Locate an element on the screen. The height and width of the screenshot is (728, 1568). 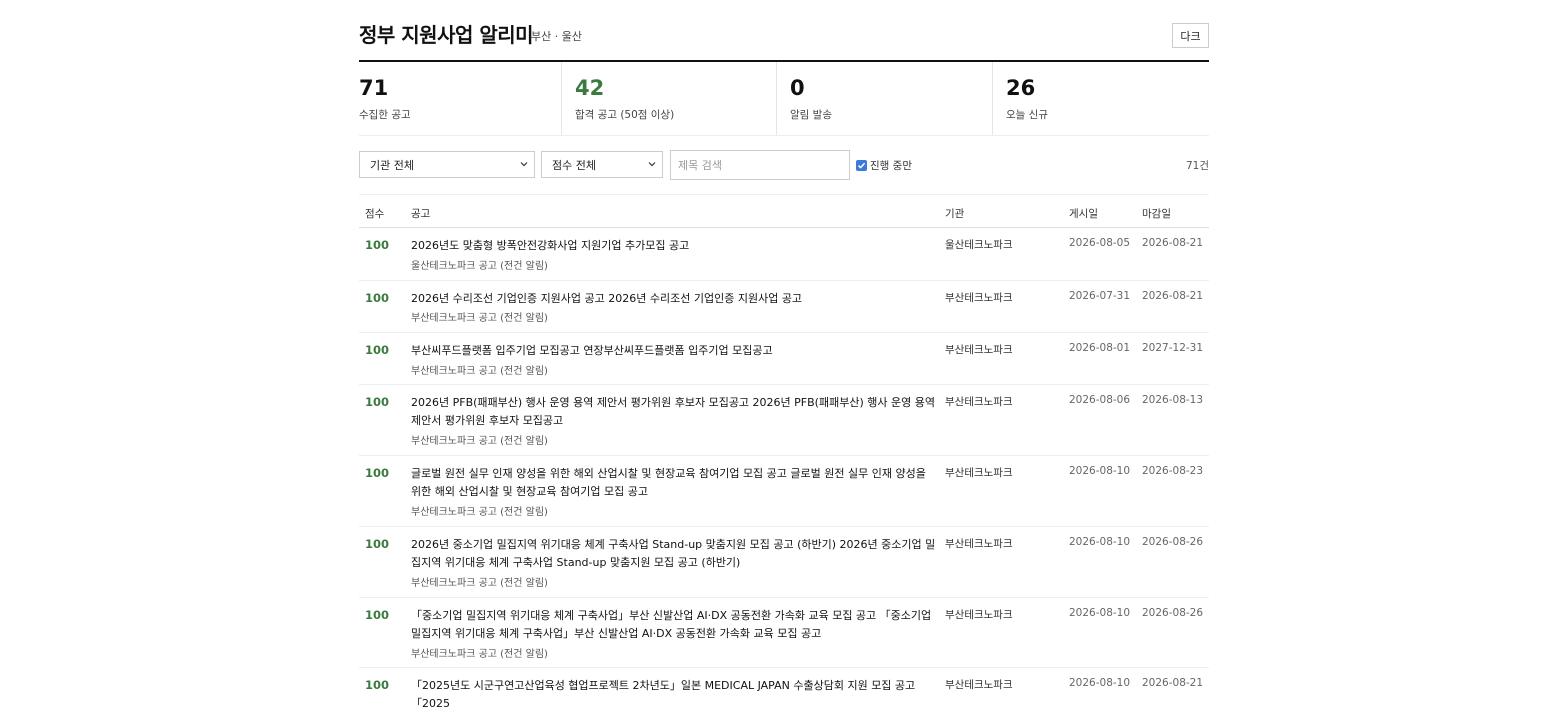
stat-value: 26 is located at coordinates (1021, 88).